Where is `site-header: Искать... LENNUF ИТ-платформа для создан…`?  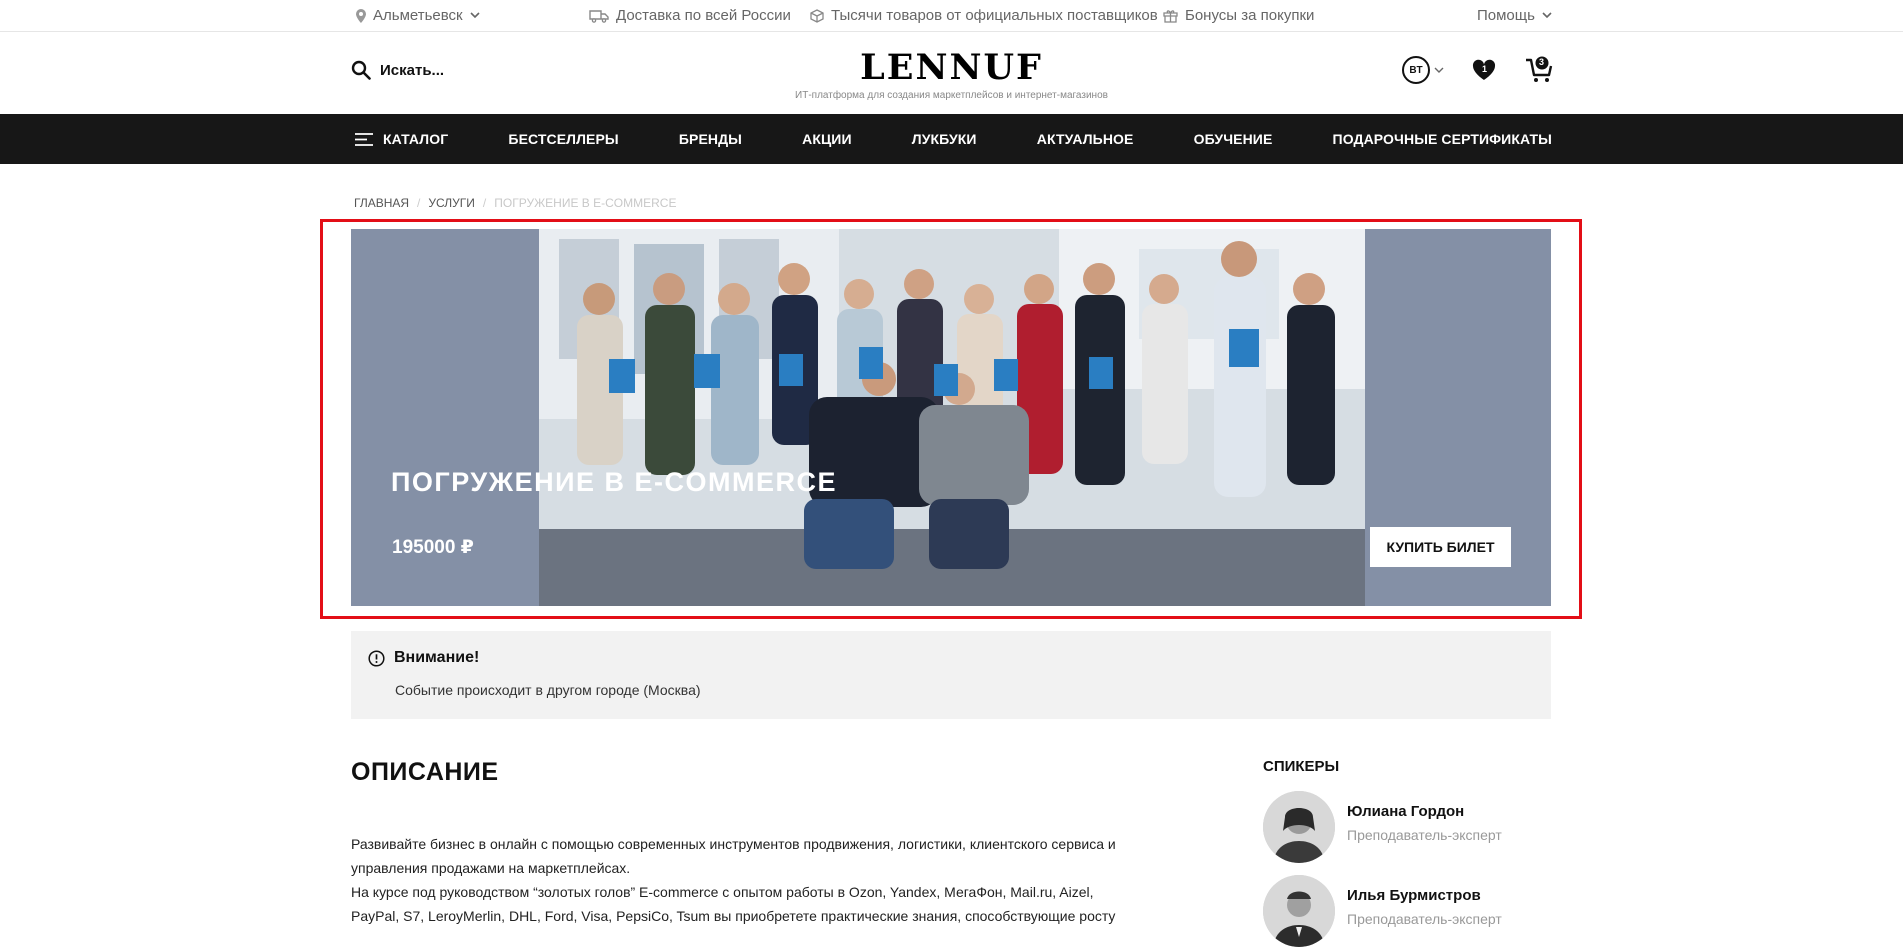 site-header: Искать... LENNUF ИТ-платформа для создан… is located at coordinates (951, 73).